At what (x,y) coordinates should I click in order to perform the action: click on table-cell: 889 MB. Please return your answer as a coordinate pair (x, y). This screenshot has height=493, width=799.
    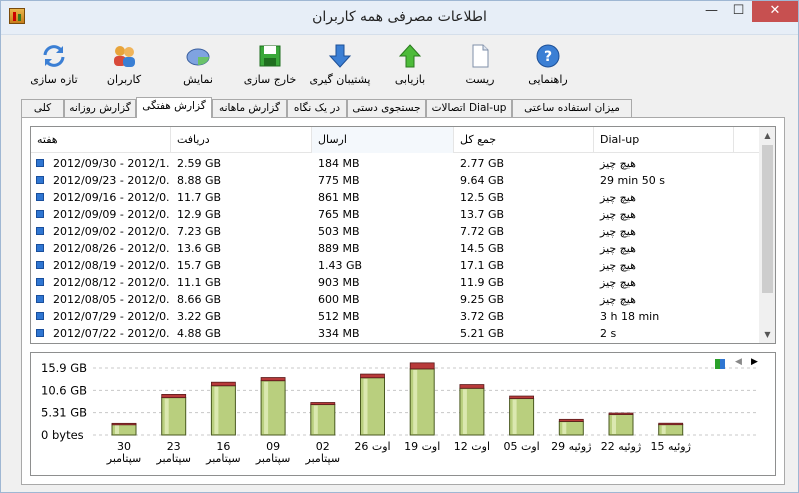
    Looking at the image, I should click on (339, 248).